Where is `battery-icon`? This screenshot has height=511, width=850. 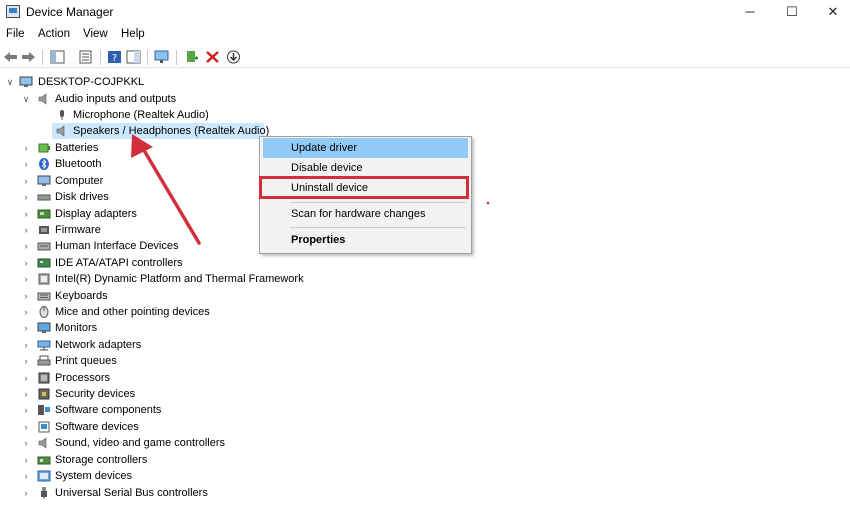 battery-icon is located at coordinates (44, 148).